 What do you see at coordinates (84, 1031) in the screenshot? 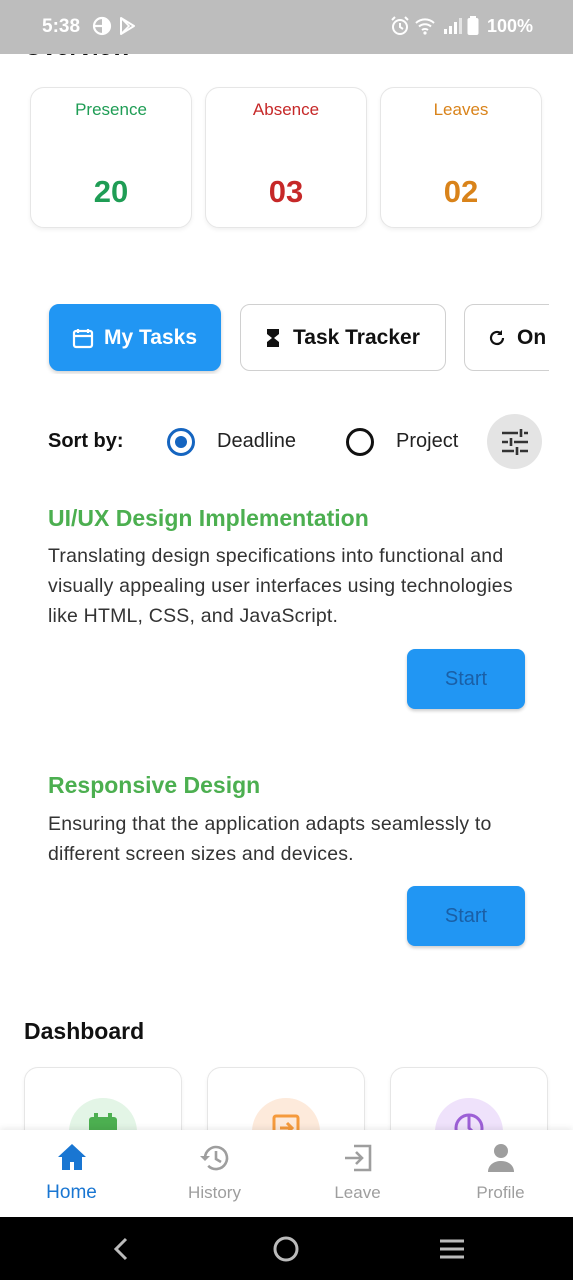
I see `dashboard-title: Dashboard` at bounding box center [84, 1031].